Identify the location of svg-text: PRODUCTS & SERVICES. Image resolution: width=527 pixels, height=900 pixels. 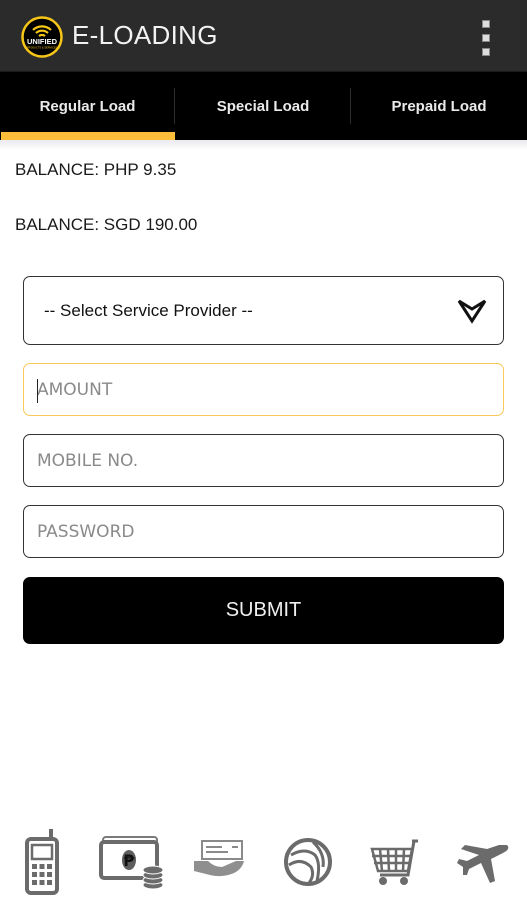
(42, 48).